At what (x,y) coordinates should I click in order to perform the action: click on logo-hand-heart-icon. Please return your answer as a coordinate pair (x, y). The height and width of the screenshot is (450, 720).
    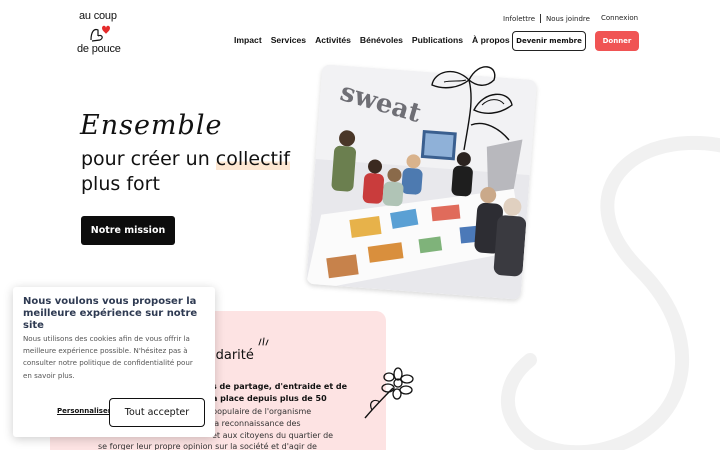
    Looking at the image, I should click on (100, 33).